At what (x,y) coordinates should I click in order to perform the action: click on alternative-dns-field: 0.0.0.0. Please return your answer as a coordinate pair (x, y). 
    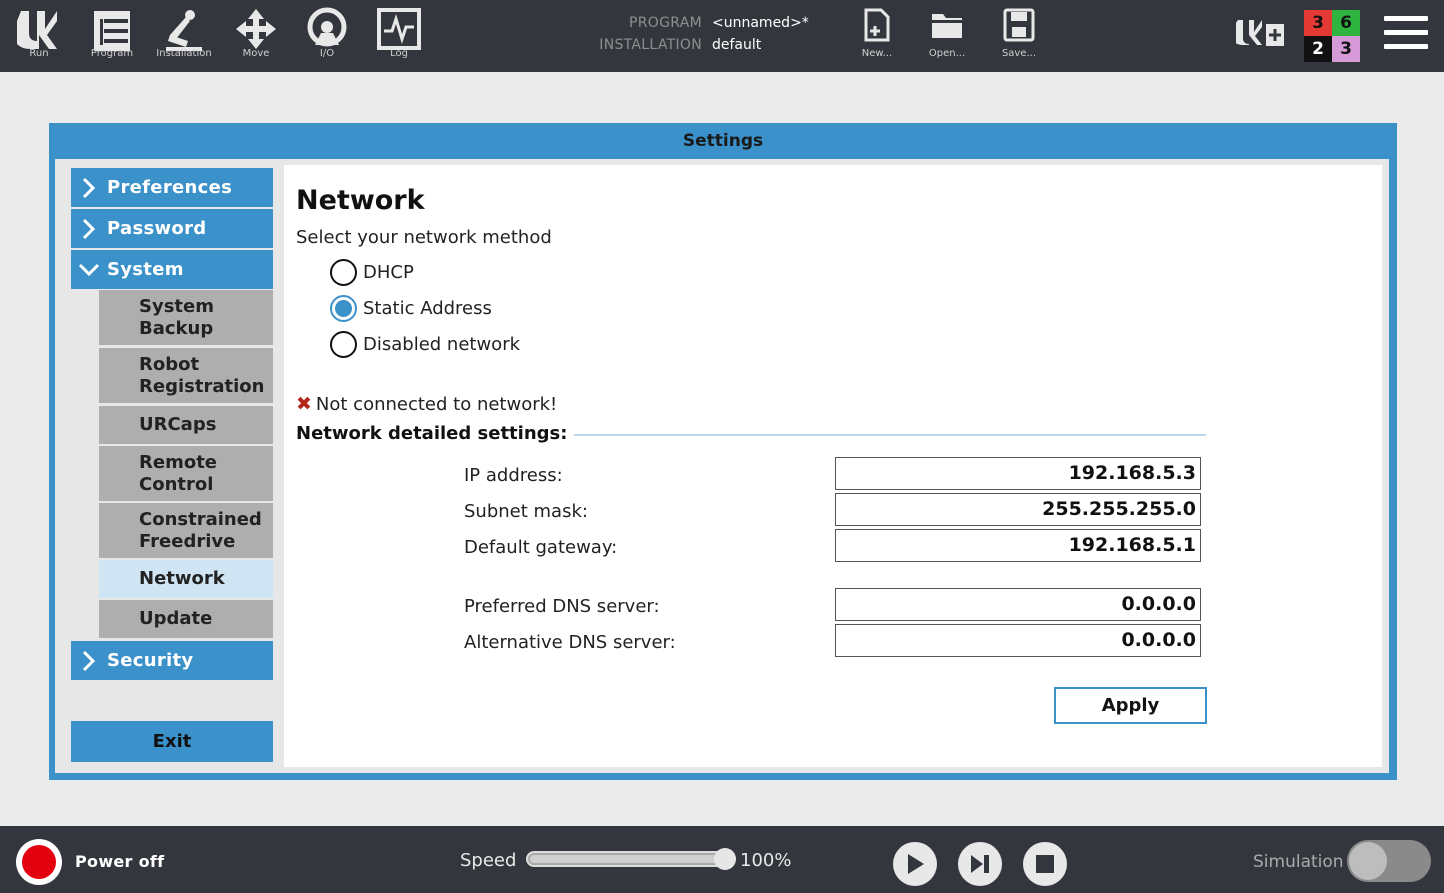
    Looking at the image, I should click on (1018, 640).